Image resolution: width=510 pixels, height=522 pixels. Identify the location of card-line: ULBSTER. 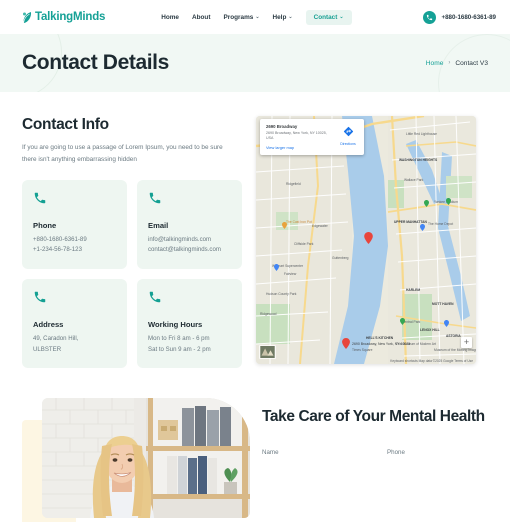
(47, 349).